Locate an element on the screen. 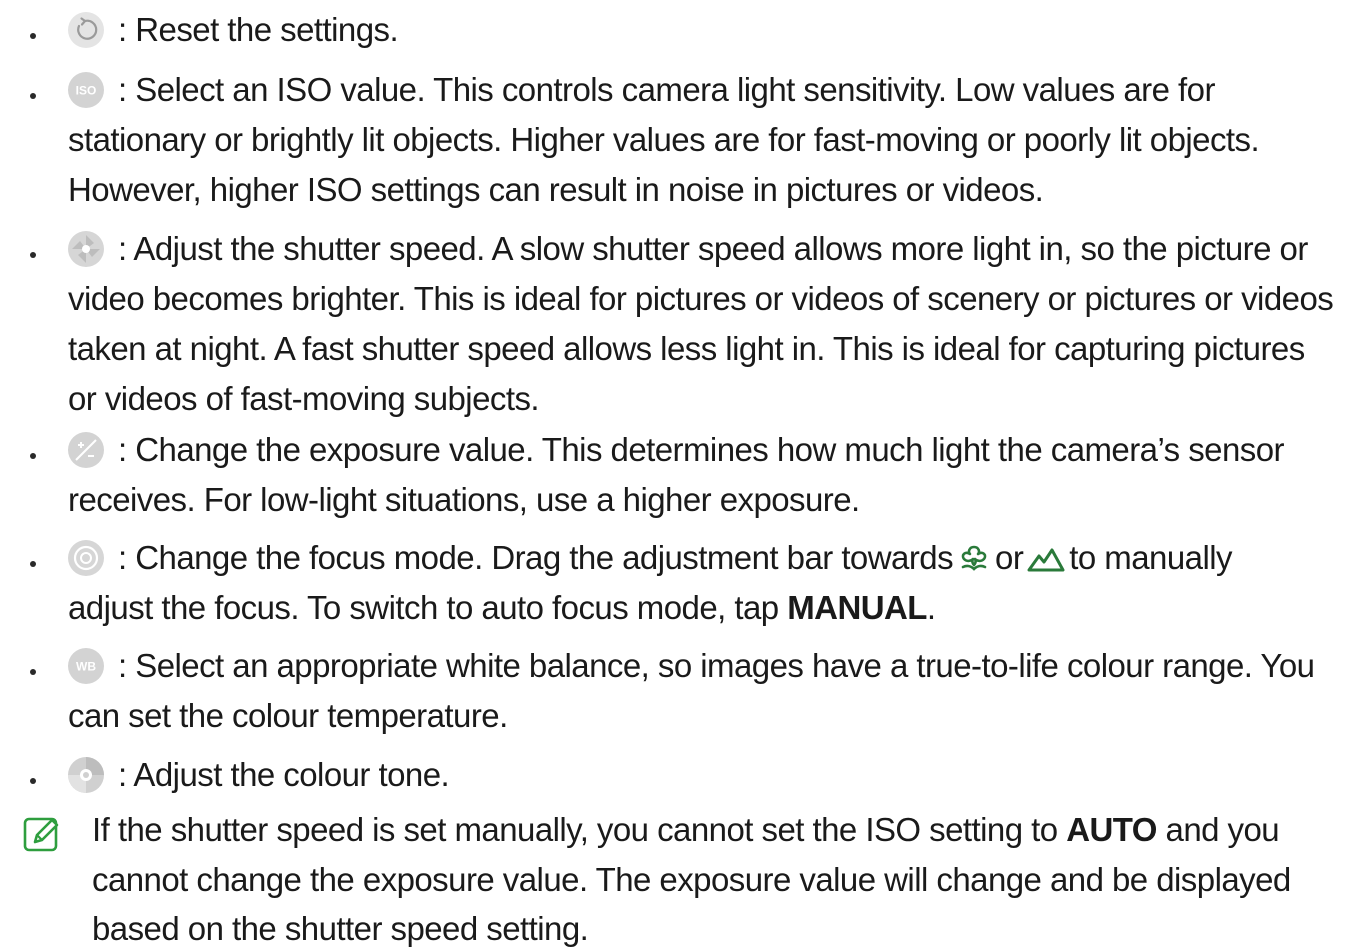 Image resolution: width=1369 pixels, height=949 pixels. item-text-line: : Adjust the colour tone. is located at coordinates (284, 774).